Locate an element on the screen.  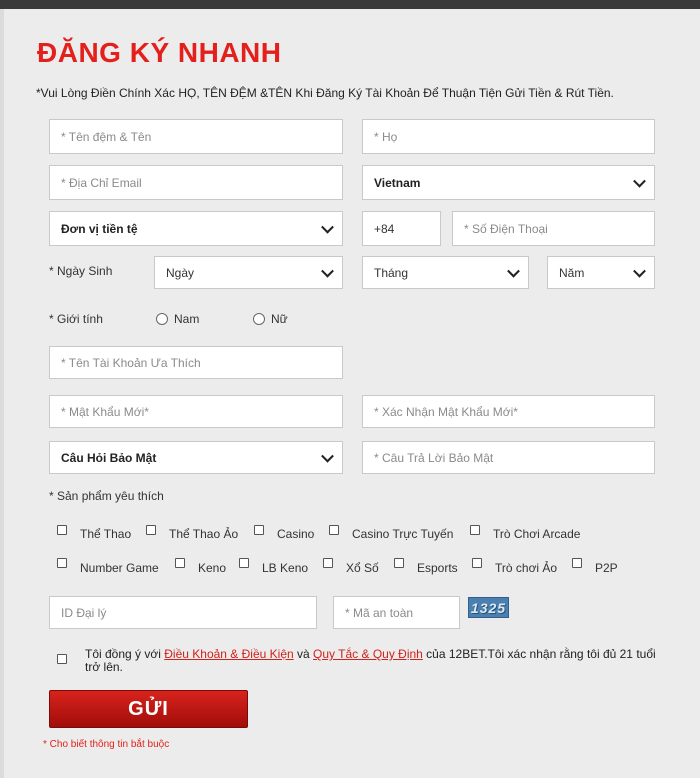
terms-link: Điều Khoản & Điều Kiện is located at coordinates (228, 654).